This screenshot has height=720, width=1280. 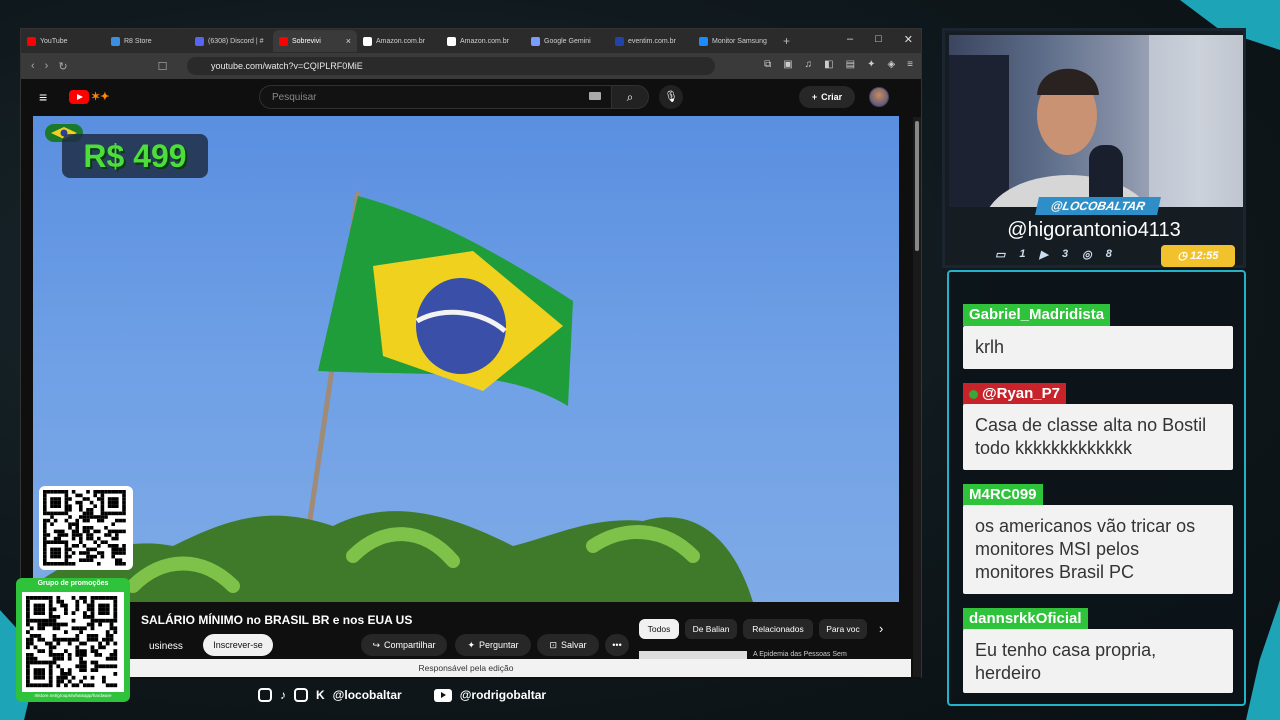 What do you see at coordinates (832, 97) in the screenshot?
I see `create-label: Criar` at bounding box center [832, 97].